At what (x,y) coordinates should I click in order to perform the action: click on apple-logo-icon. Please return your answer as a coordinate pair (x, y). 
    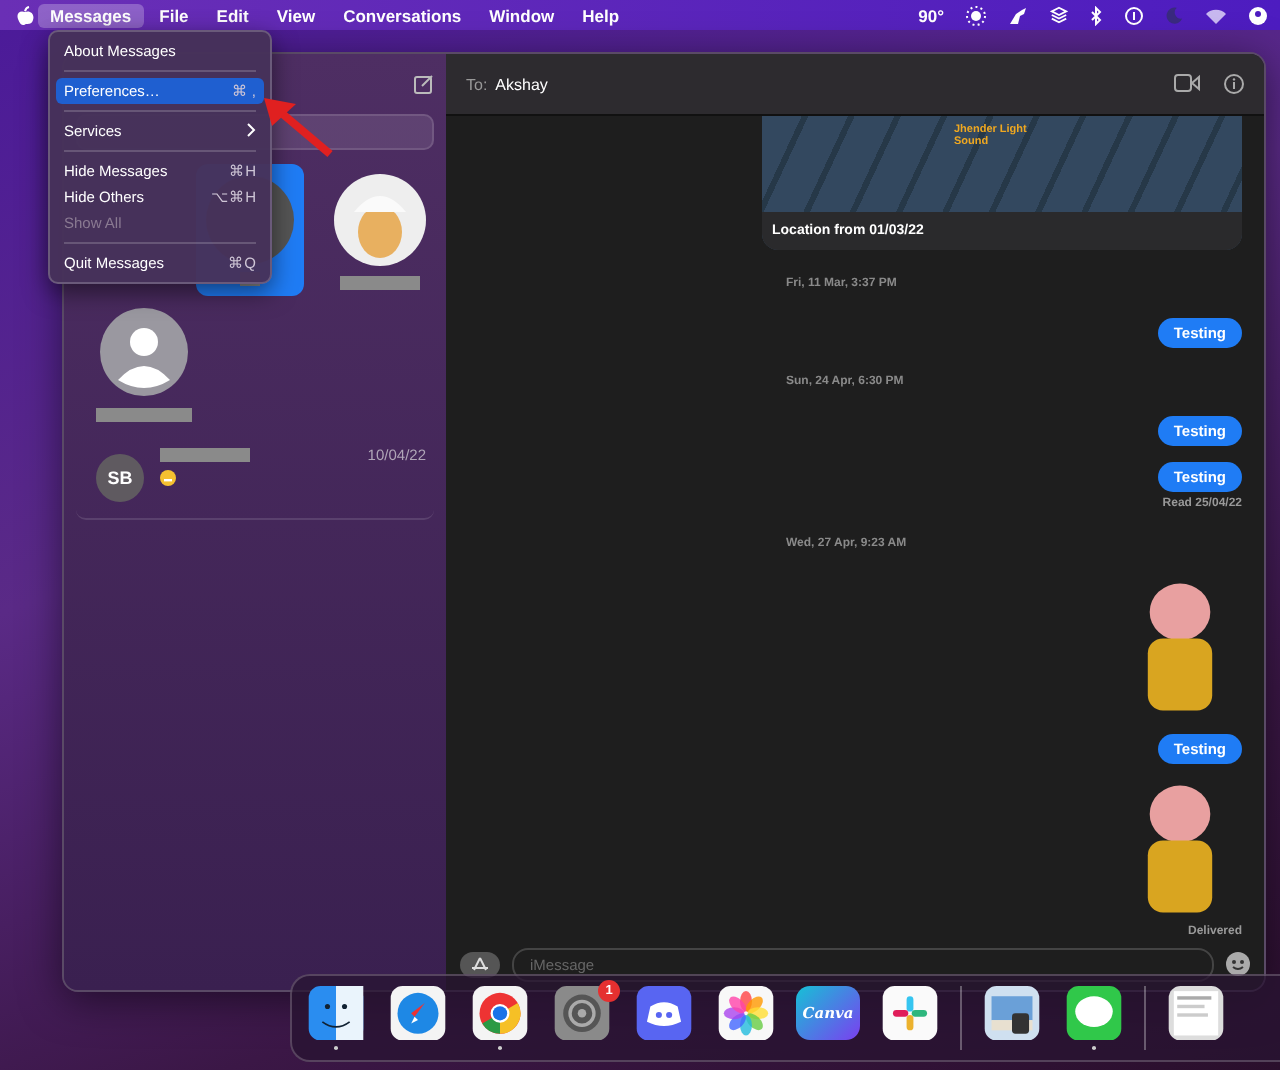
    Looking at the image, I should click on (25, 15).